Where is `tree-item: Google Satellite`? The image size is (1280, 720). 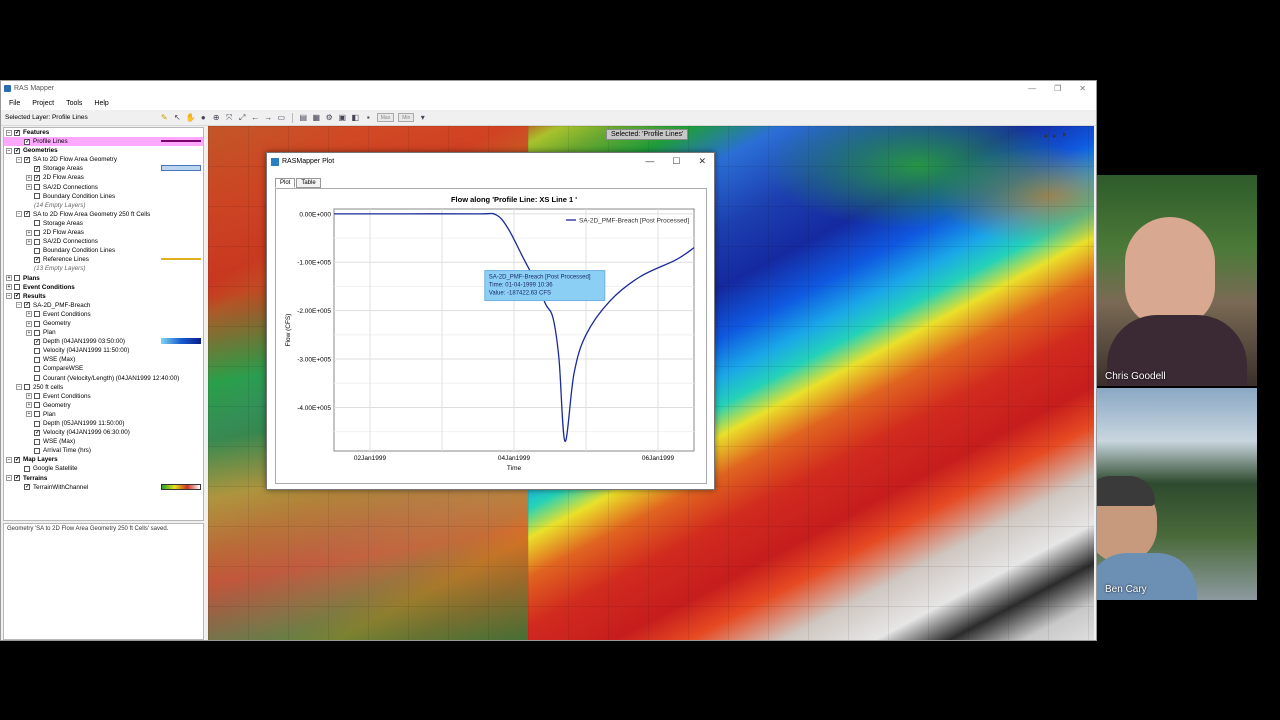 tree-item: Google Satellite is located at coordinates (103, 468).